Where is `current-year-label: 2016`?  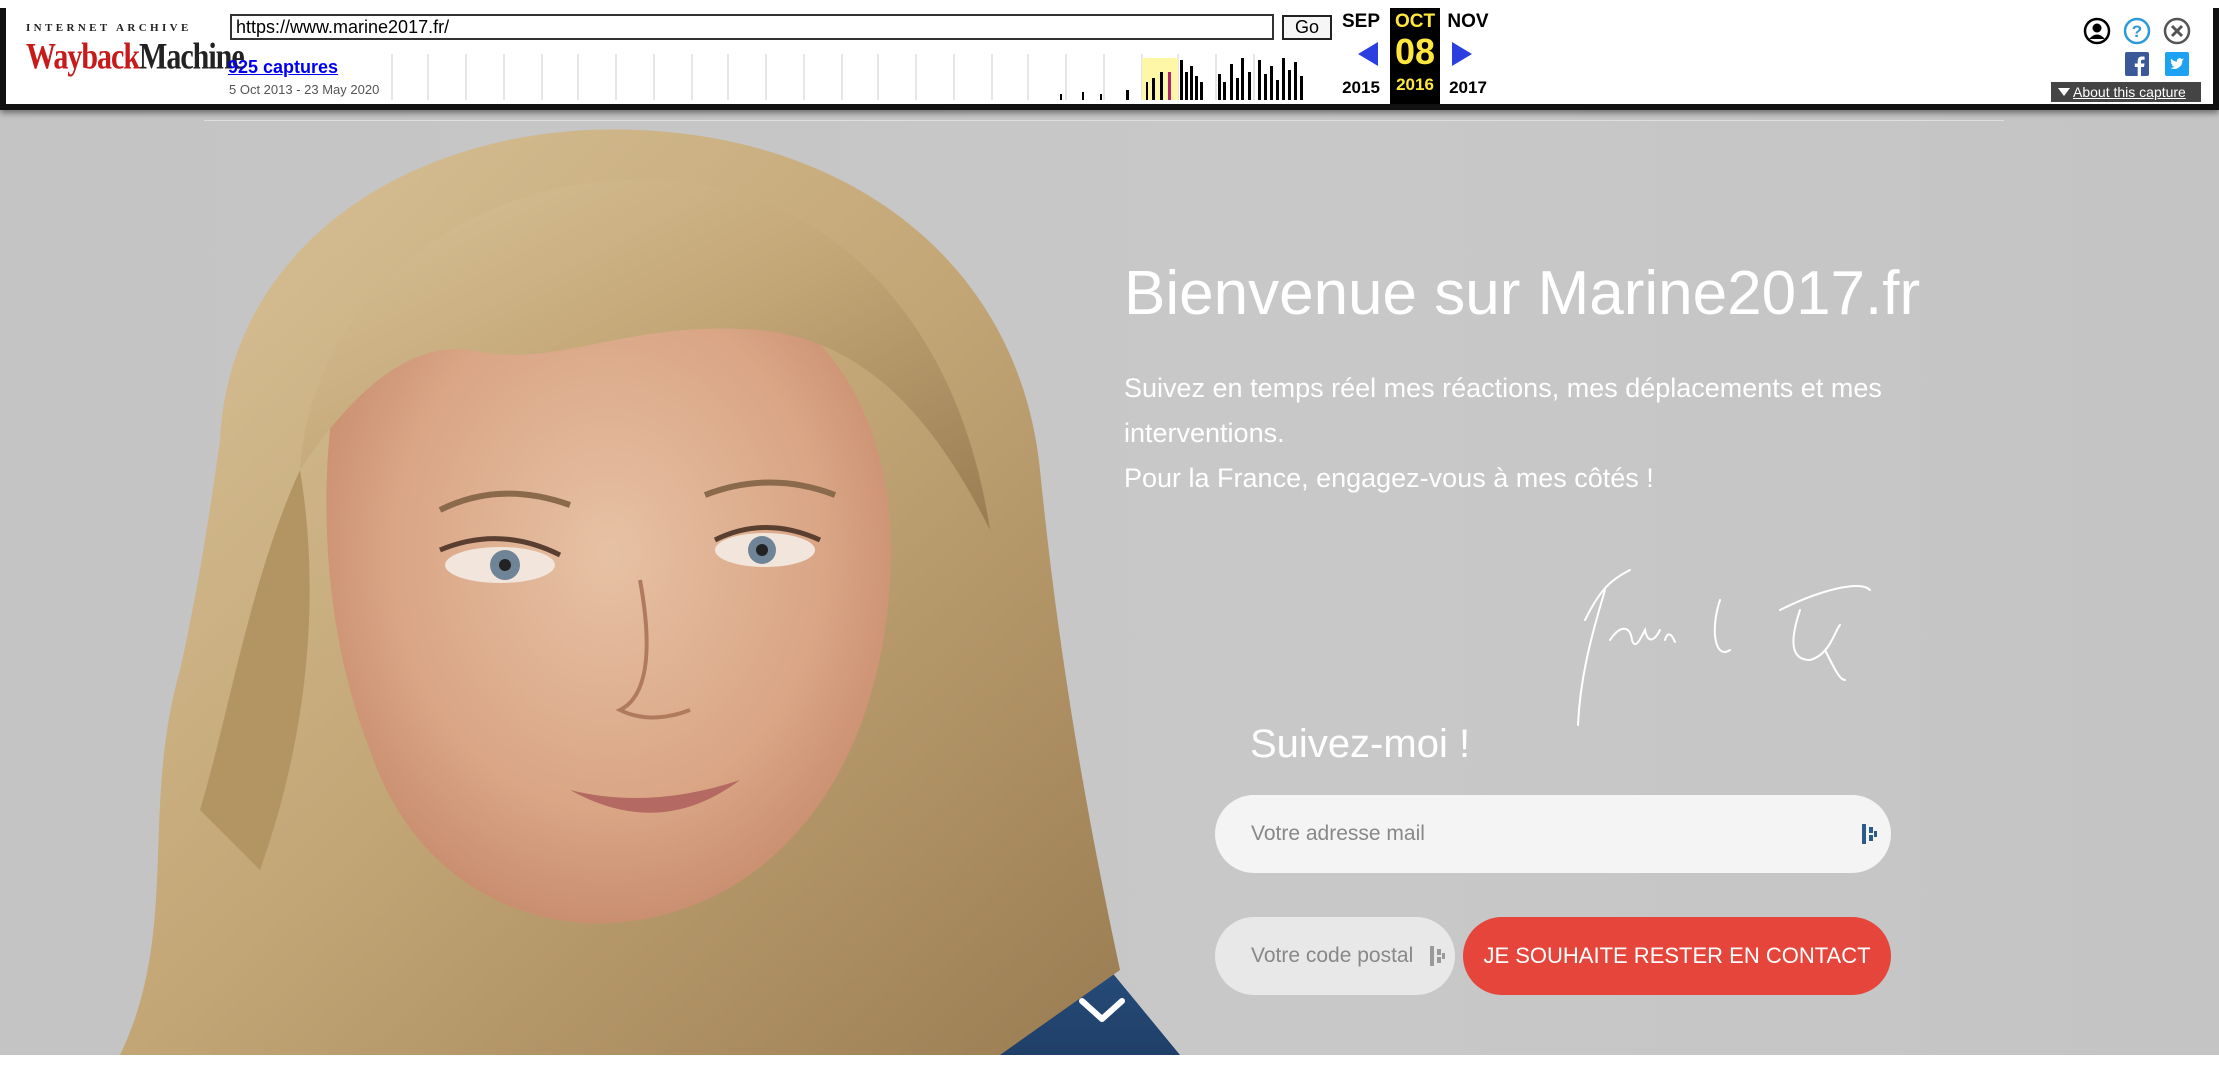 current-year-label: 2016 is located at coordinates (1415, 84).